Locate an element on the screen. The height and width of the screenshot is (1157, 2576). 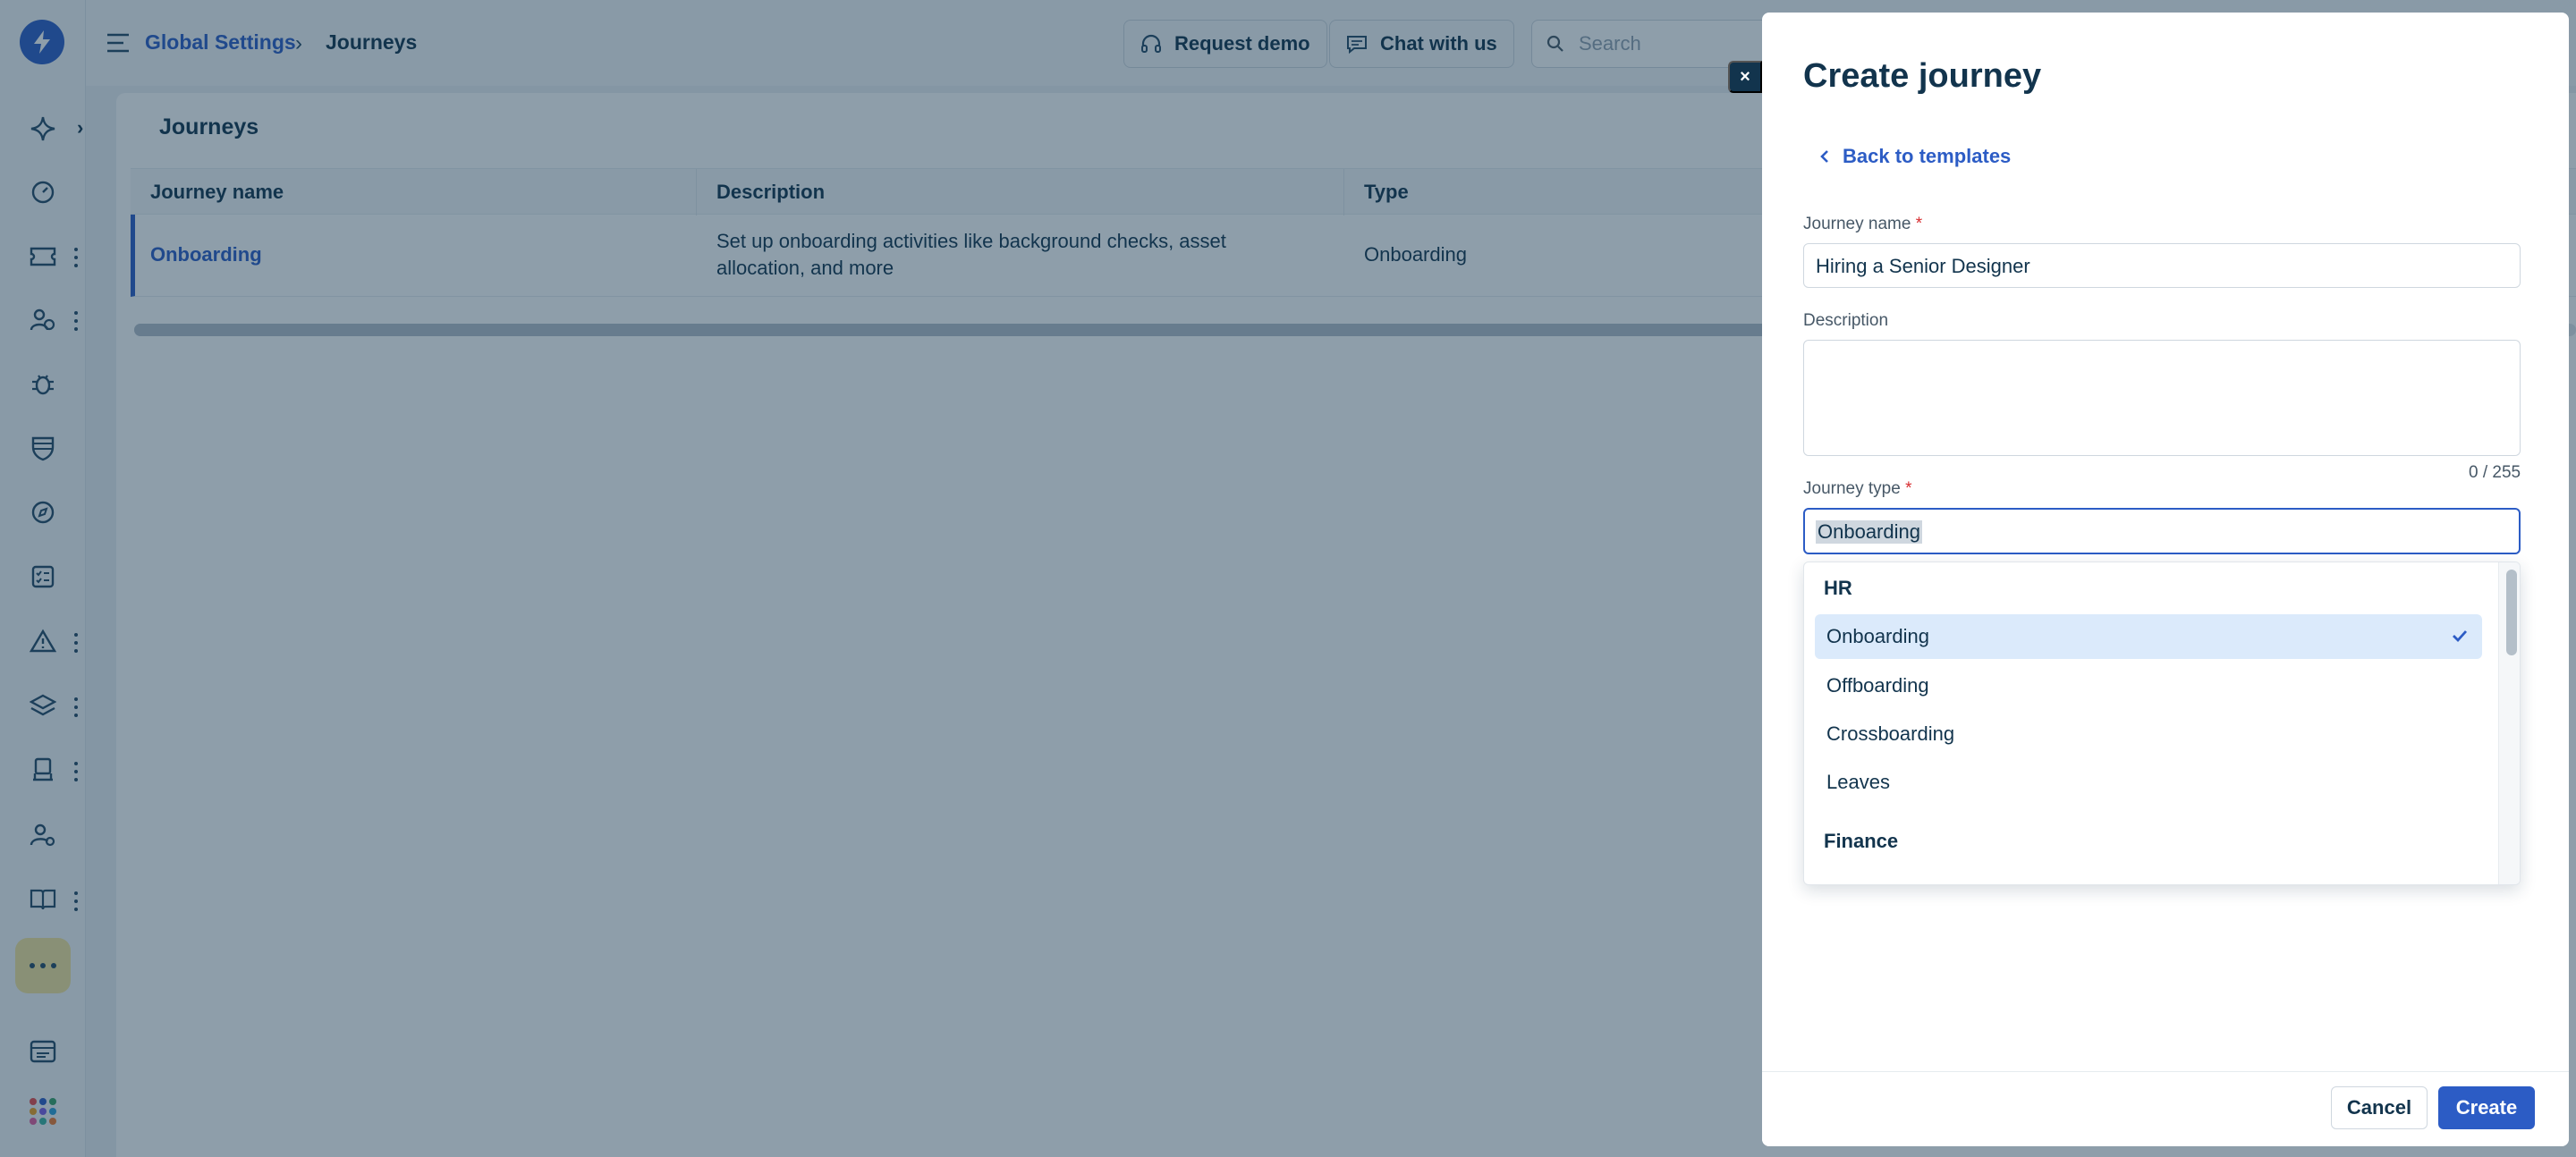
check-icon is located at coordinates (2460, 636).